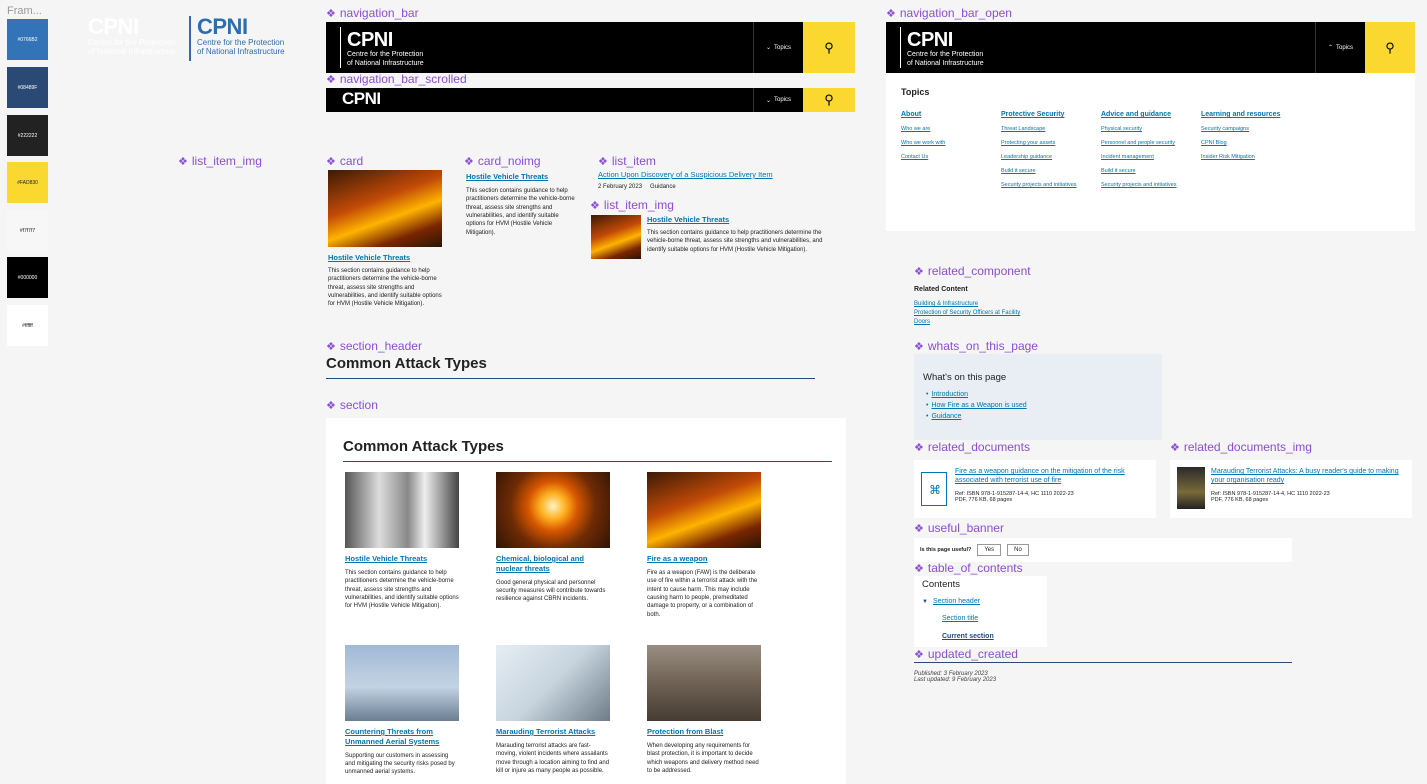 This screenshot has width=1427, height=784. I want to click on list-item-image, so click(616, 237).